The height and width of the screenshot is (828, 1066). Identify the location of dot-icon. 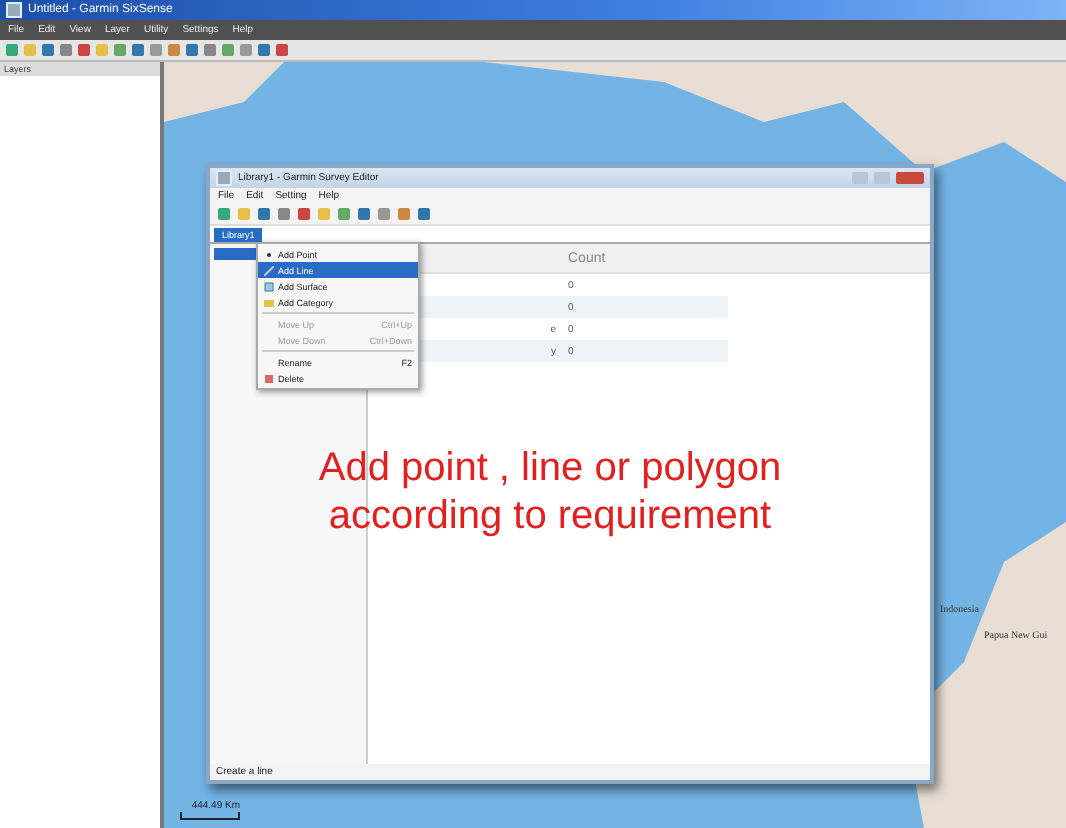
(269, 254).